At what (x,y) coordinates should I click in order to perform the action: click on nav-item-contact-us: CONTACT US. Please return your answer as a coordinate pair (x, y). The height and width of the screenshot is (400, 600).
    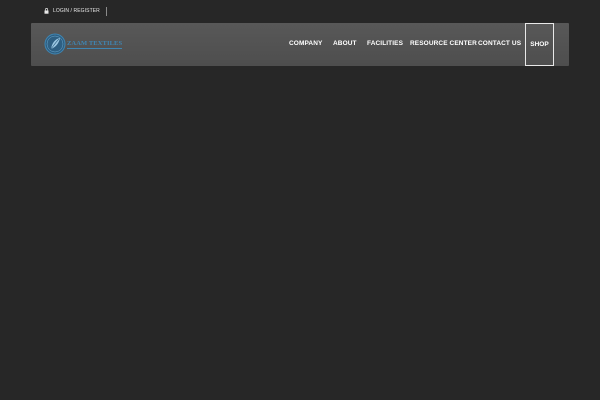
    Looking at the image, I should click on (499, 44).